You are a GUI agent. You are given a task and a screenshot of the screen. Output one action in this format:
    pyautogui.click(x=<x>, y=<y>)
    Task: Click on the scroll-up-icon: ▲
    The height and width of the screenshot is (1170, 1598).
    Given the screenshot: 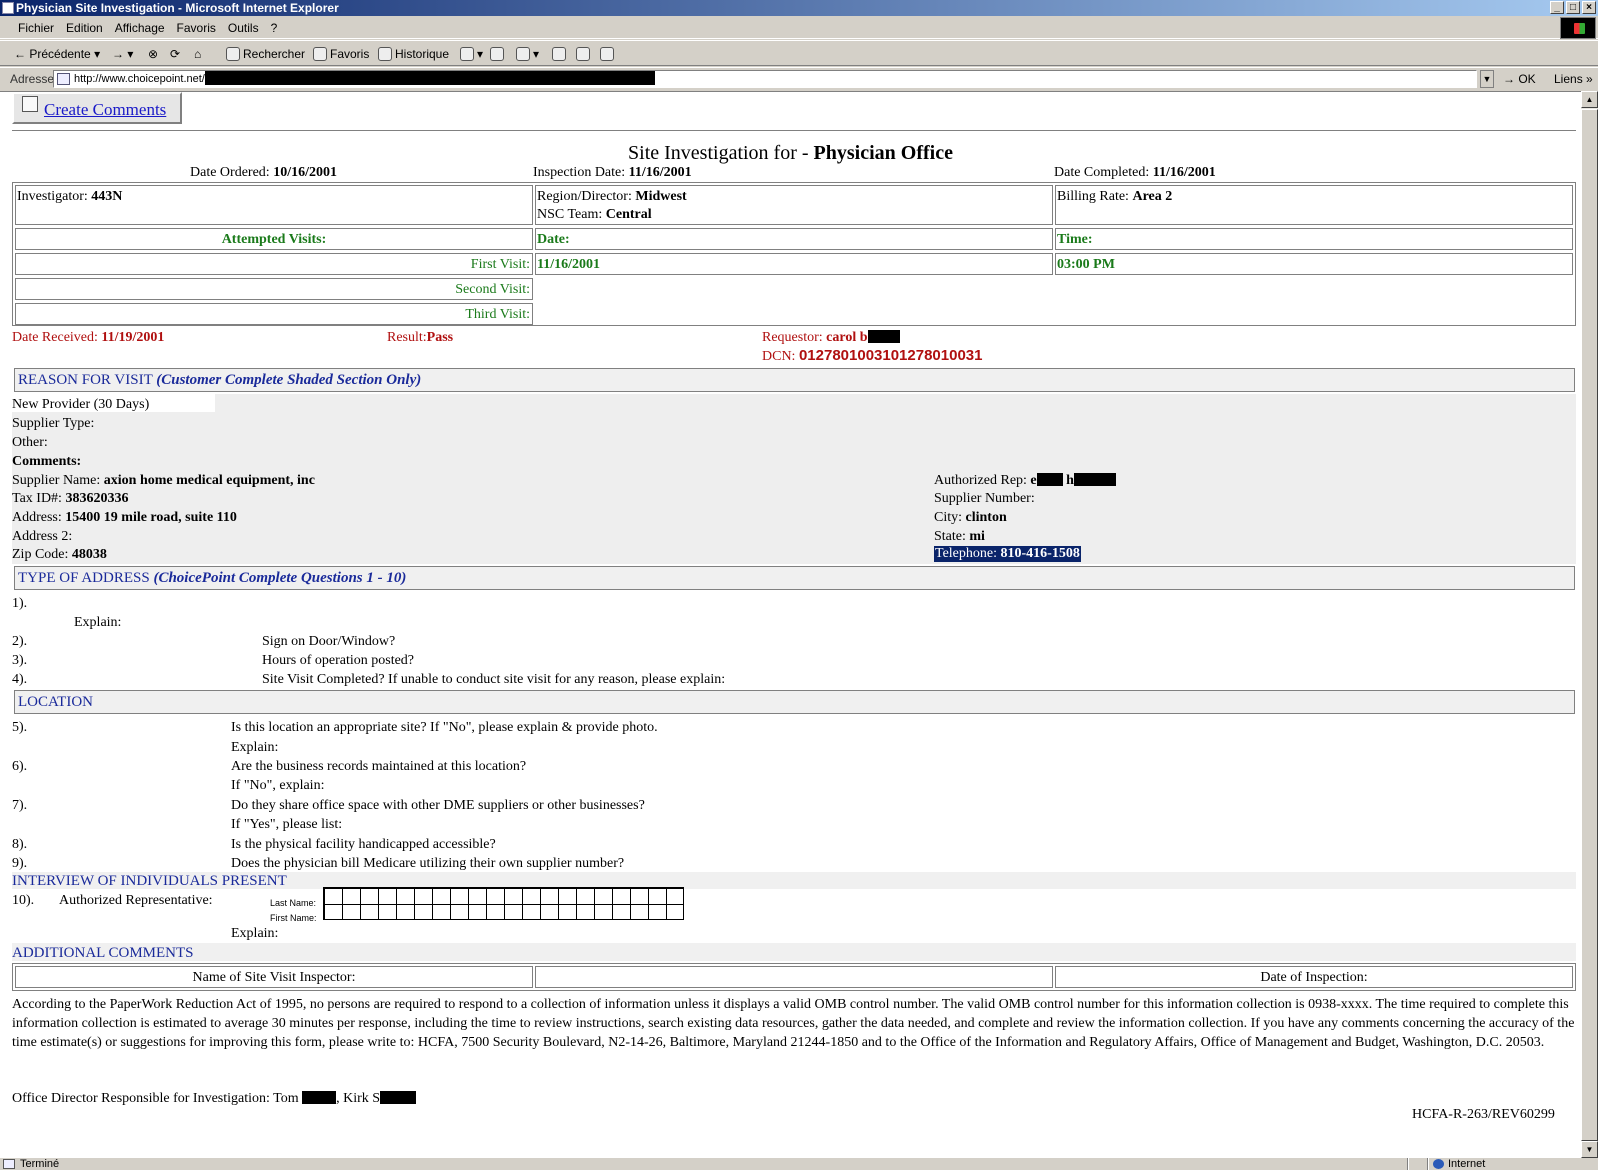 What is the action you would take?
    pyautogui.click(x=1589, y=99)
    